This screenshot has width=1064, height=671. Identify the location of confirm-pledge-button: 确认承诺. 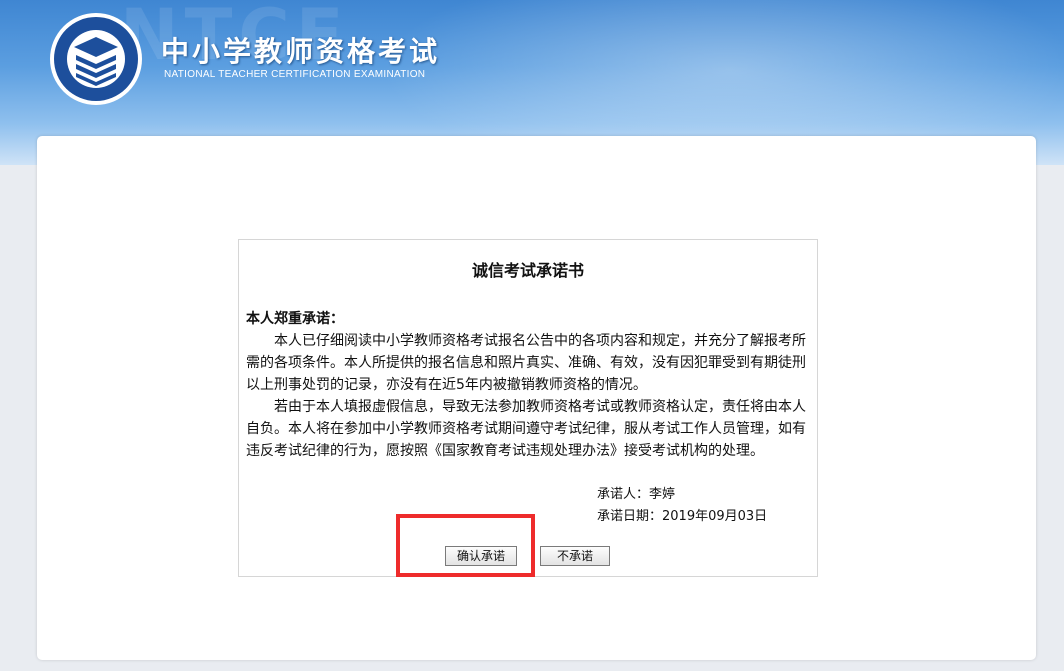
(481, 556).